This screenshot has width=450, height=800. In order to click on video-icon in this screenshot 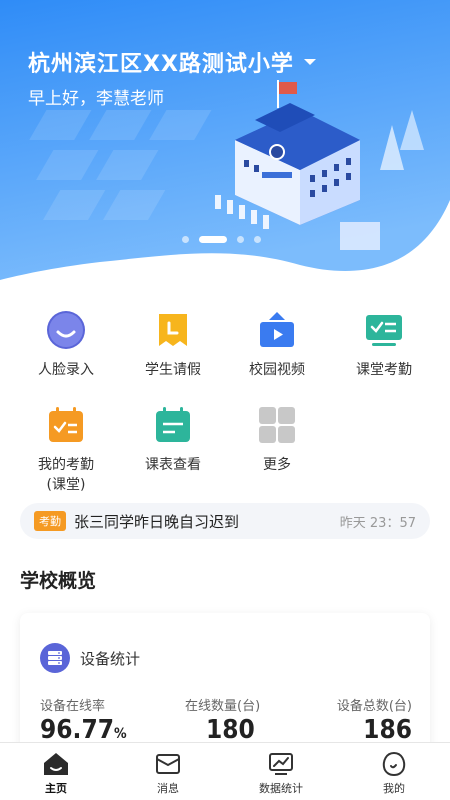, I will do `click(277, 329)`.